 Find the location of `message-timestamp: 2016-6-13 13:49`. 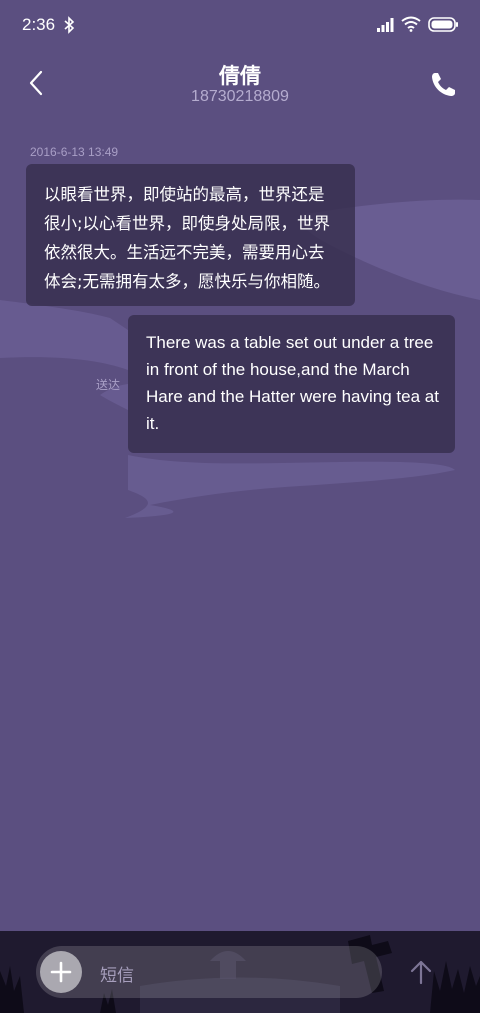

message-timestamp: 2016-6-13 13:49 is located at coordinates (74, 152).